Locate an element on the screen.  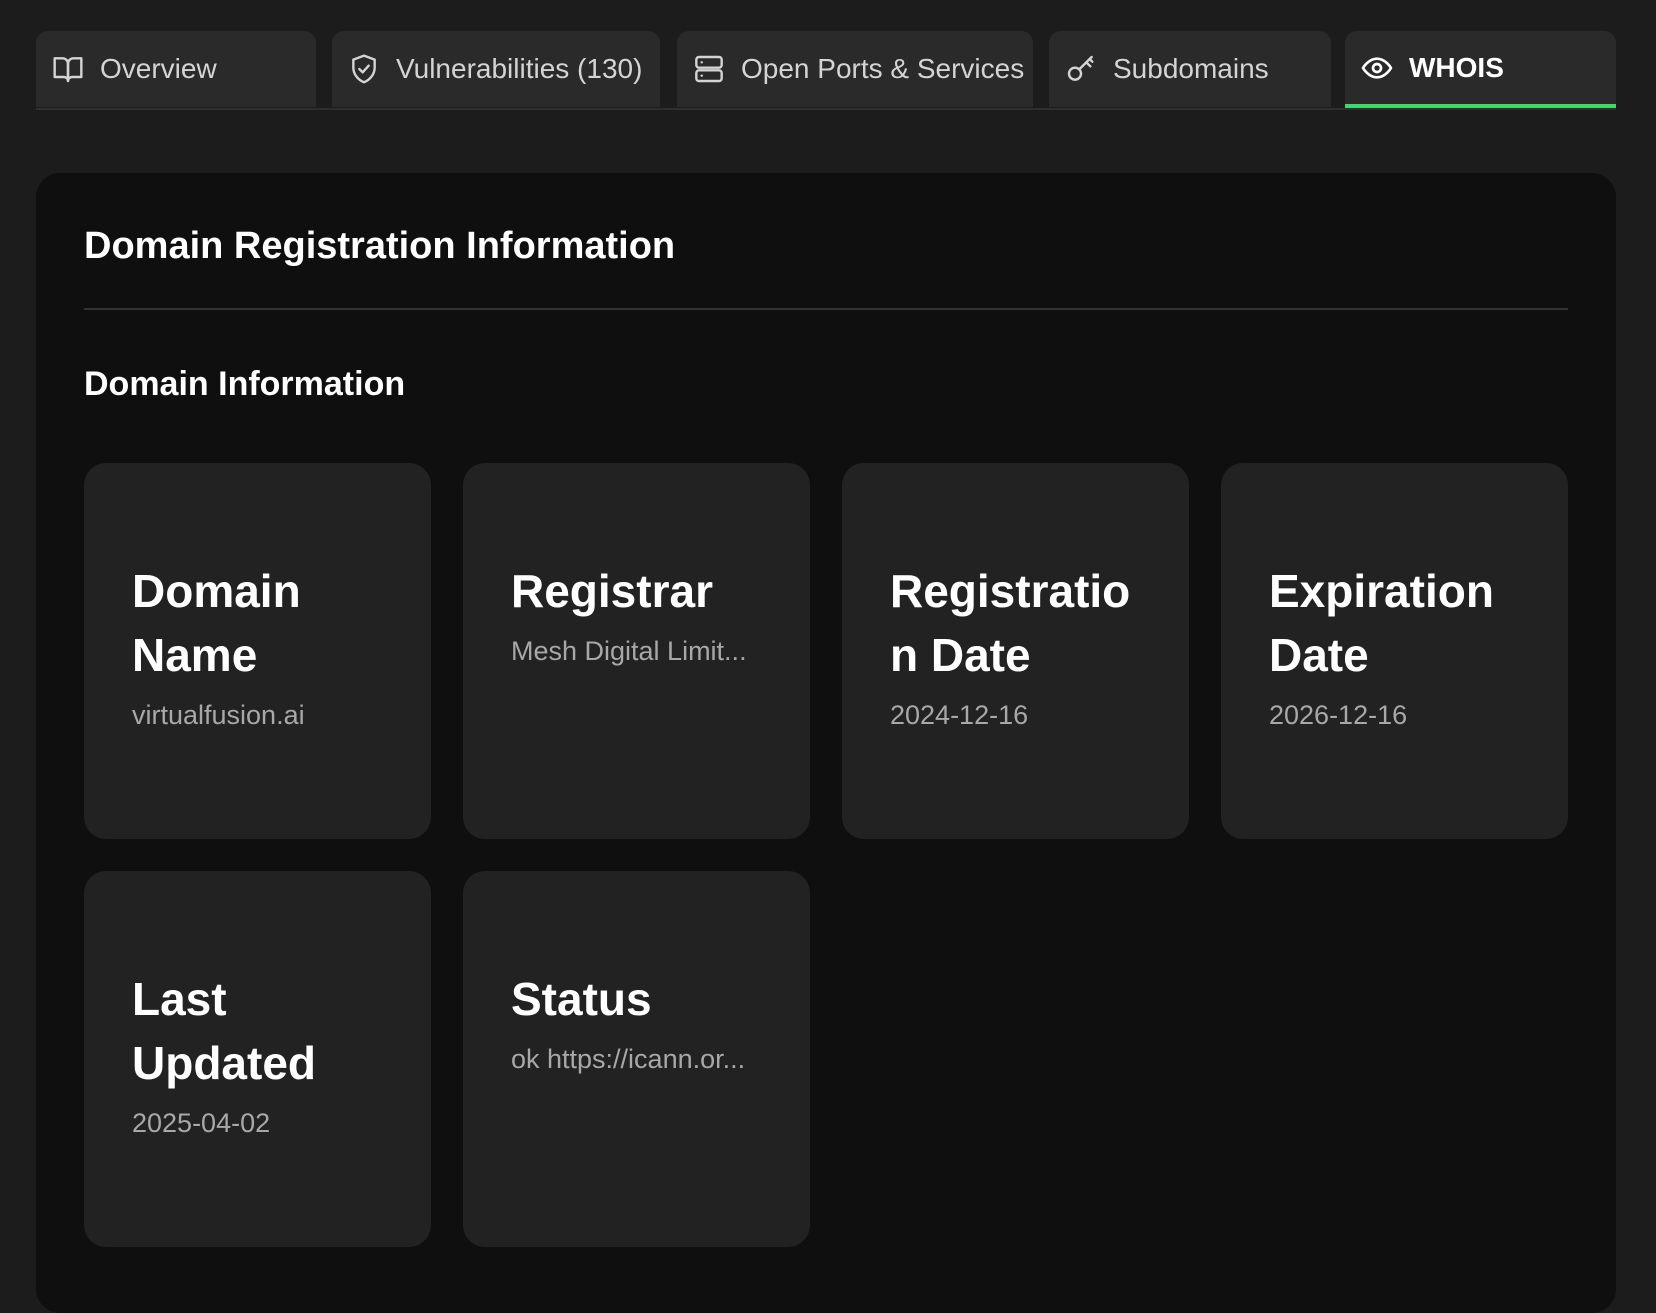
card-label: Last Updated is located at coordinates (224, 1031).